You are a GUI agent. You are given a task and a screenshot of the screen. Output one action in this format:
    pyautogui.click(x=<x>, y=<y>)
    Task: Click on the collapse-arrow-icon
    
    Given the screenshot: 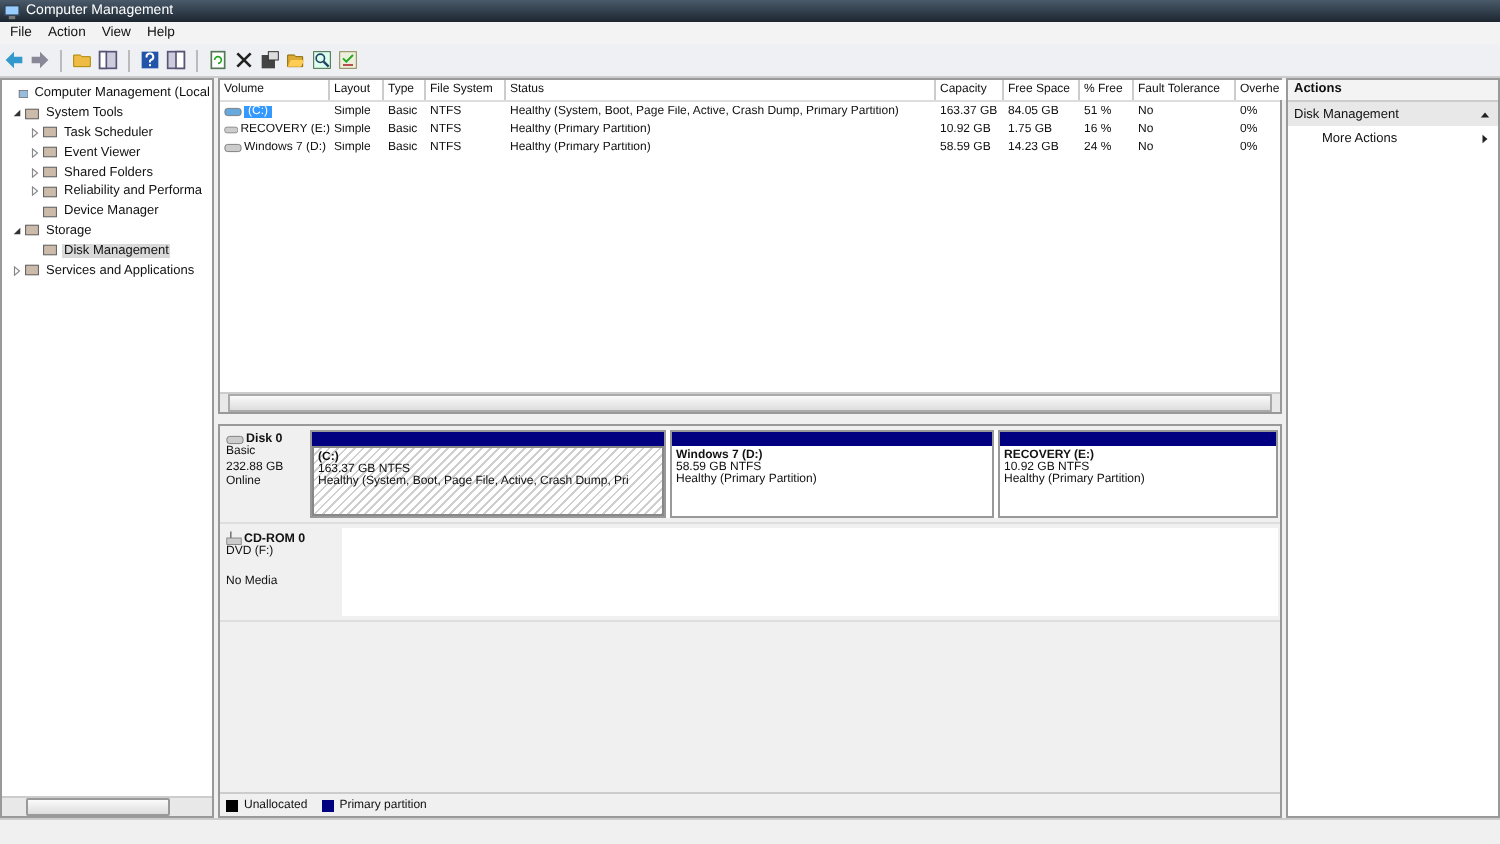 What is the action you would take?
    pyautogui.click(x=1485, y=114)
    